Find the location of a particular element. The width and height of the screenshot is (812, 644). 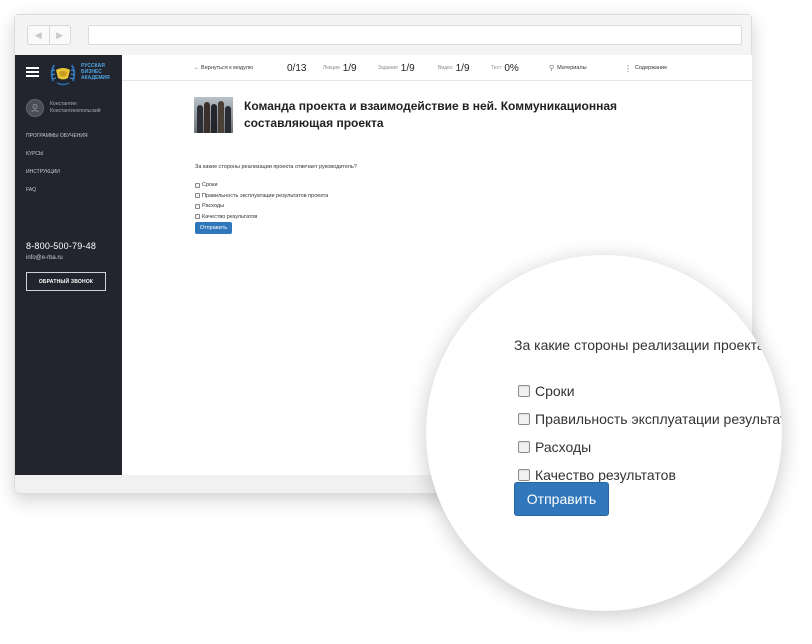

sidebar-menu: Программы обучения Курсы Инструкции FAQ is located at coordinates (57, 169).